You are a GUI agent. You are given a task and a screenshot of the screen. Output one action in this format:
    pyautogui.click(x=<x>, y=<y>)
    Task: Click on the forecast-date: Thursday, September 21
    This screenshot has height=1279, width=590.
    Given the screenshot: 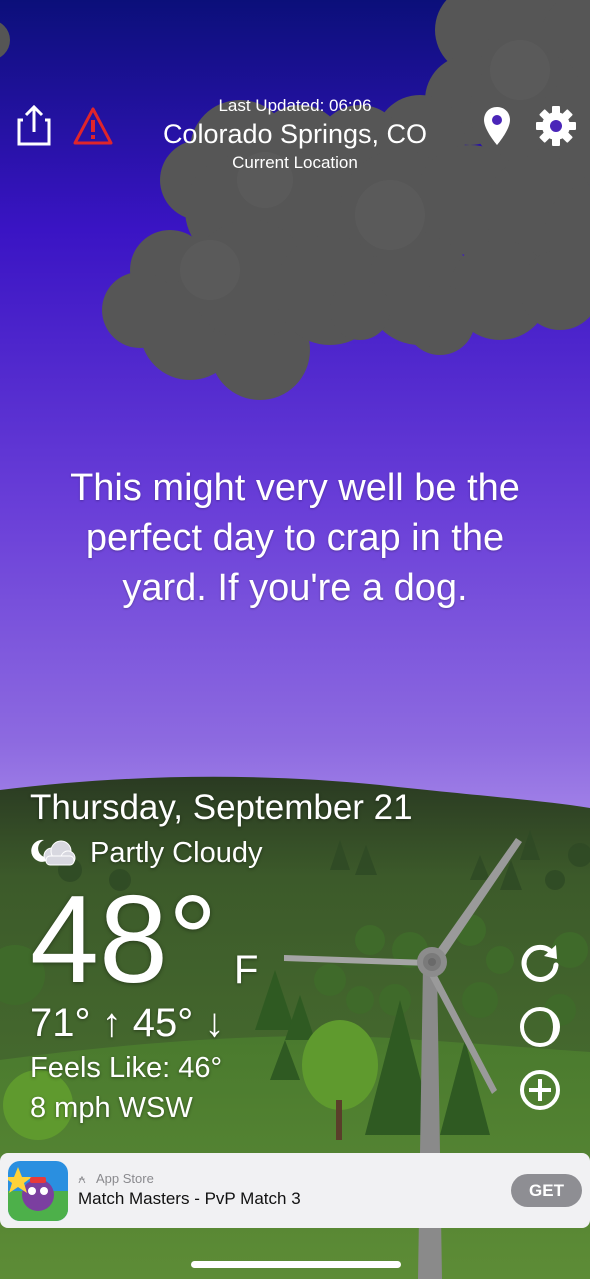 What is the action you would take?
    pyautogui.click(x=221, y=807)
    